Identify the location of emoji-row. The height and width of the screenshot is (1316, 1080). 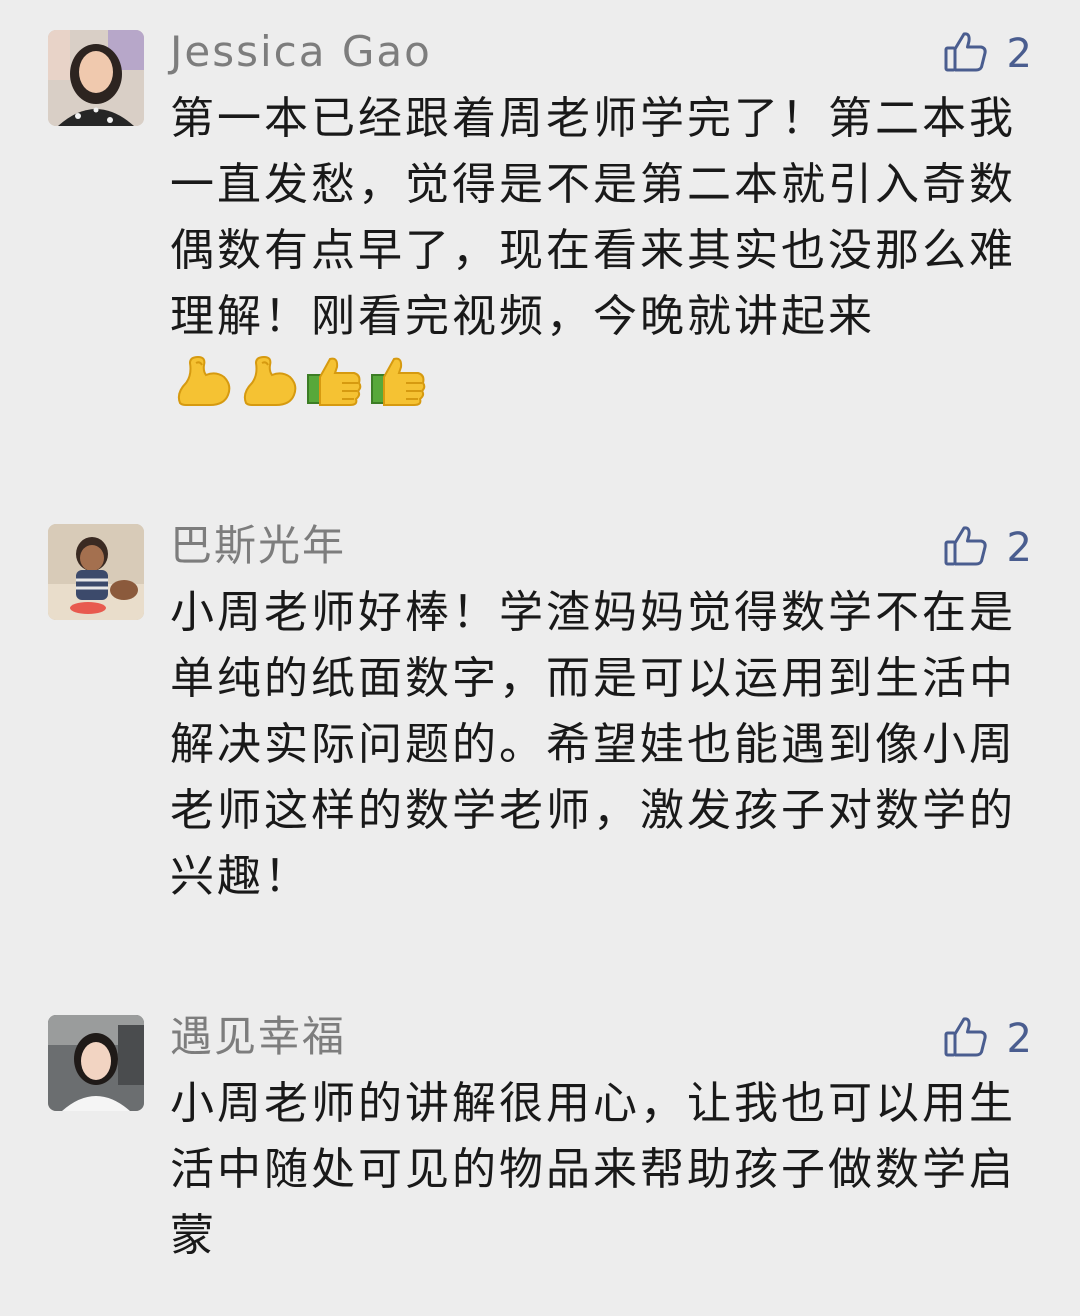
(301, 389).